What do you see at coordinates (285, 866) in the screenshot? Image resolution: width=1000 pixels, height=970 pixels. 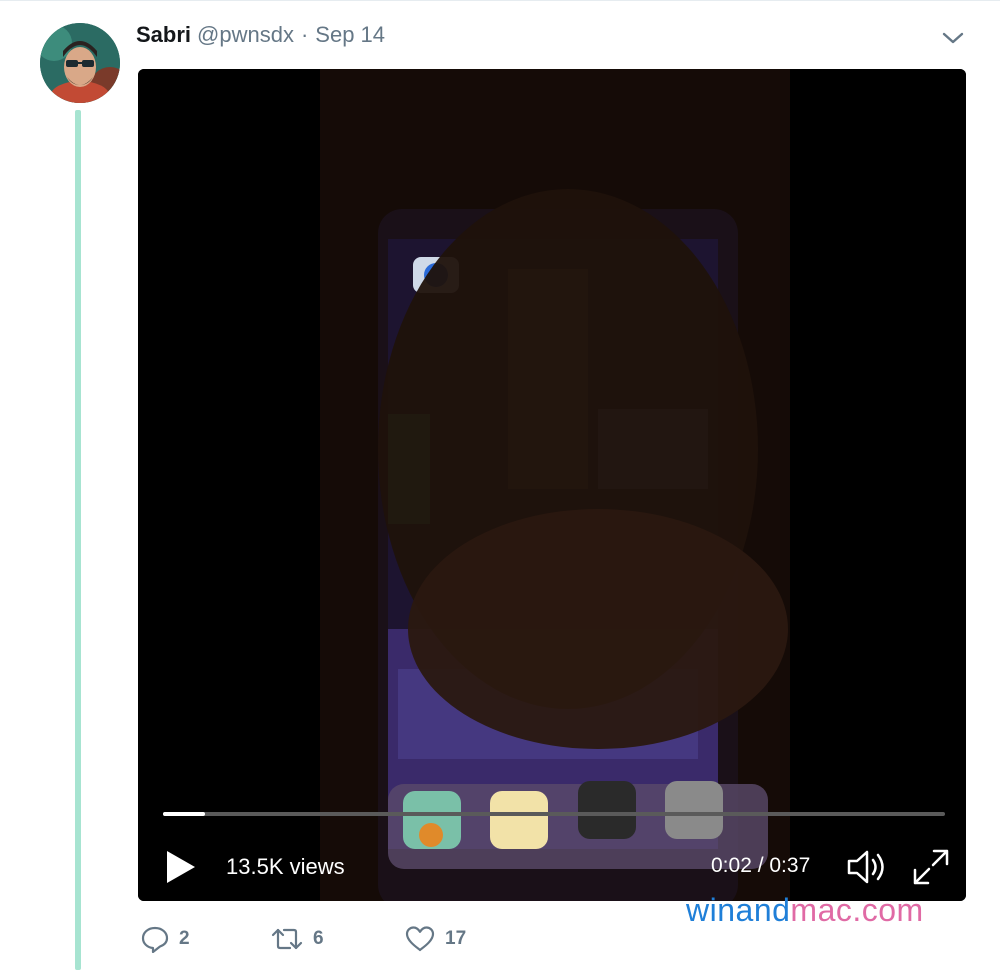 I see `view-count: 13.5K views` at bounding box center [285, 866].